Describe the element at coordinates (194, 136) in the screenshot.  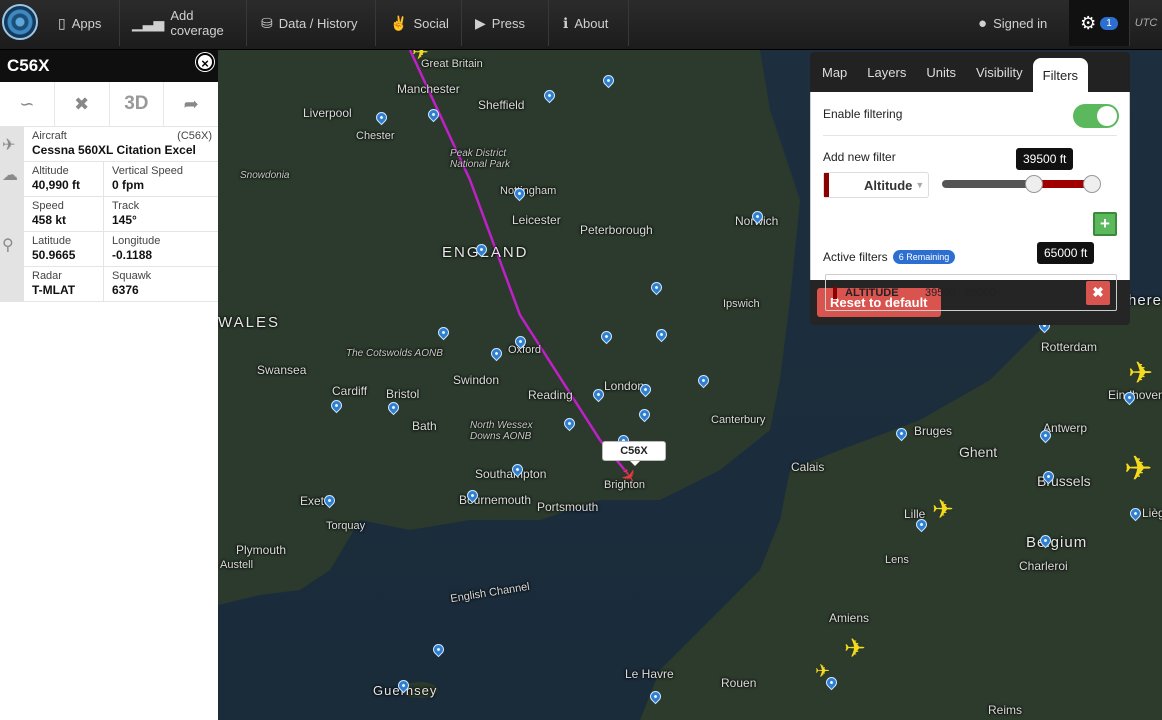
I see `aircraft-code: (C56X)` at that location.